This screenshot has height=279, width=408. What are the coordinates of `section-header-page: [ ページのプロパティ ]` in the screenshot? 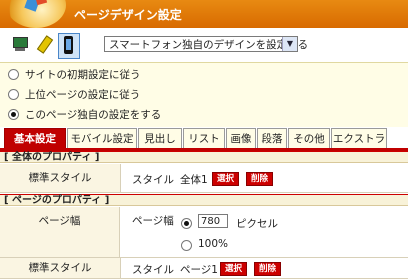 It's located at (204, 200).